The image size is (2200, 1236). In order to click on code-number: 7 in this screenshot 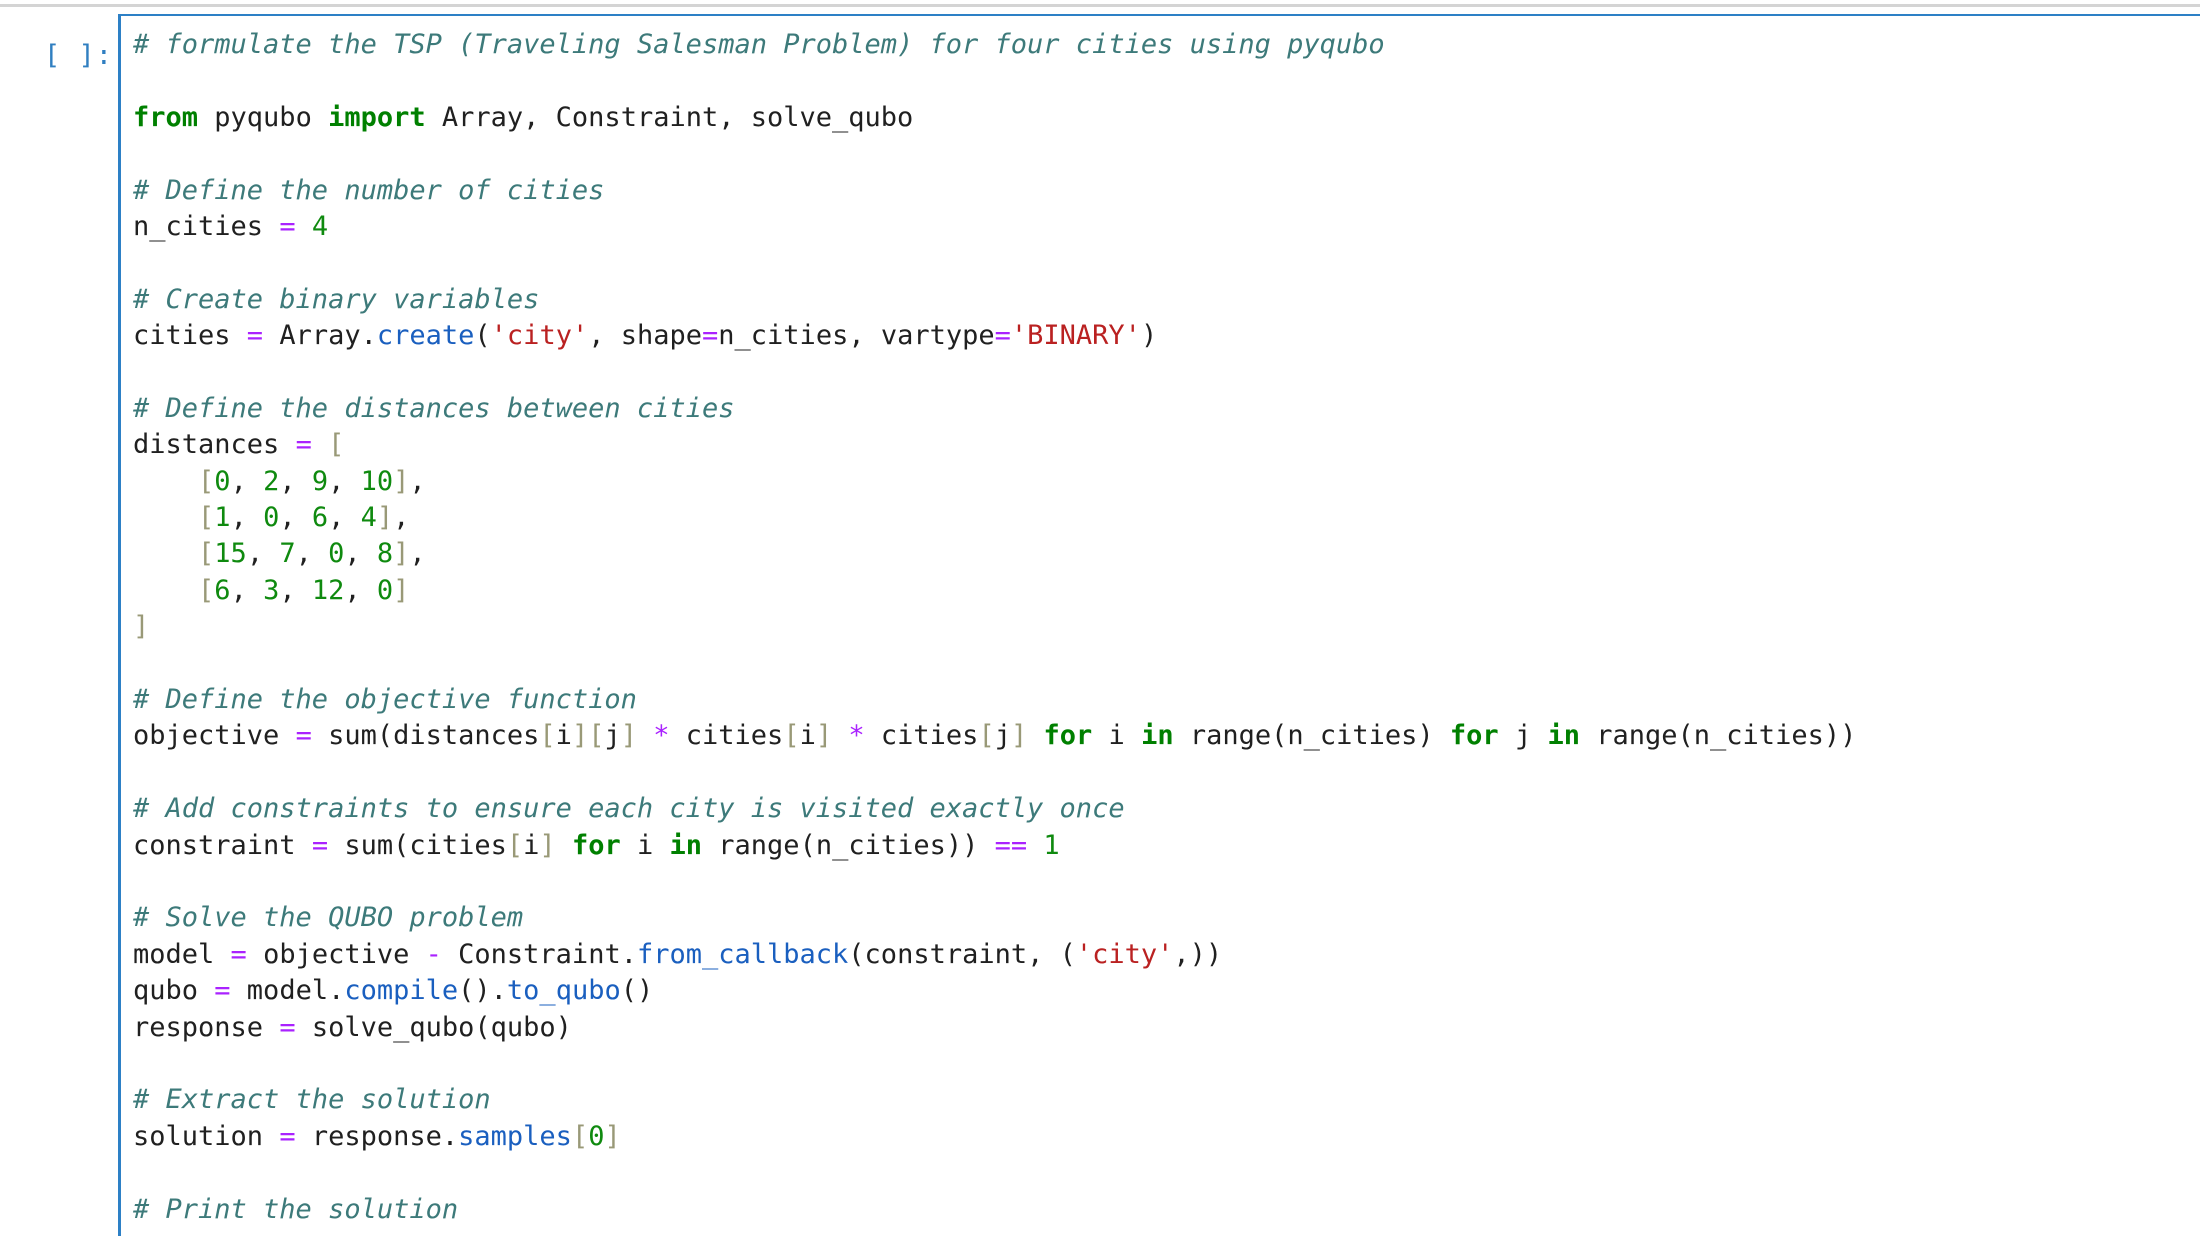, I will do `click(287, 554)`.